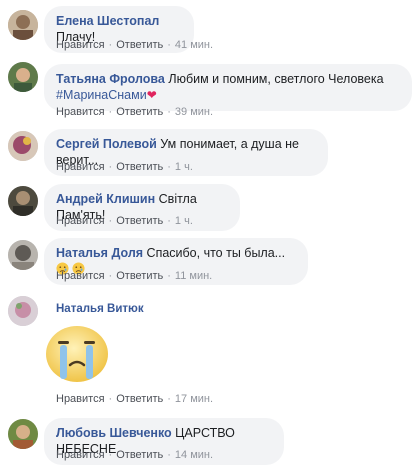 Image resolution: width=413 pixels, height=467 pixels. What do you see at coordinates (276, 79) in the screenshot?
I see `comment-text: Любим и помним, светлого Человека` at bounding box center [276, 79].